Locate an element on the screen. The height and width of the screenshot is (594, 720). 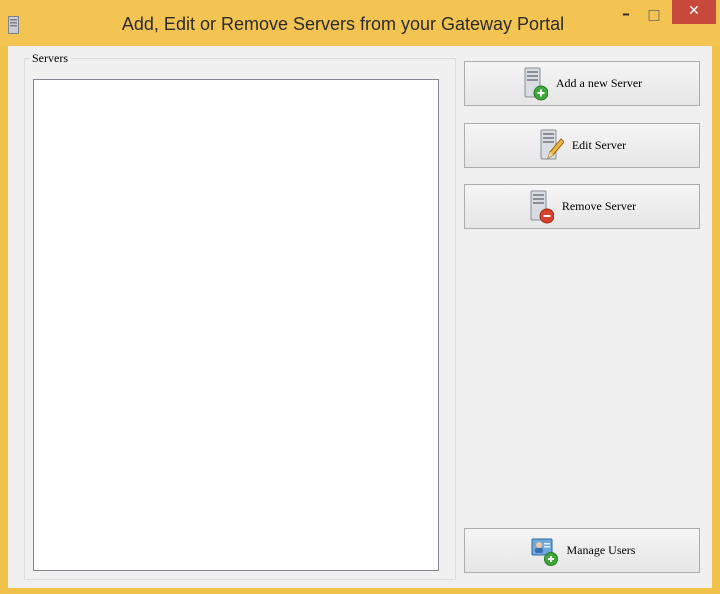
close-button: ✕ is located at coordinates (694, 12).